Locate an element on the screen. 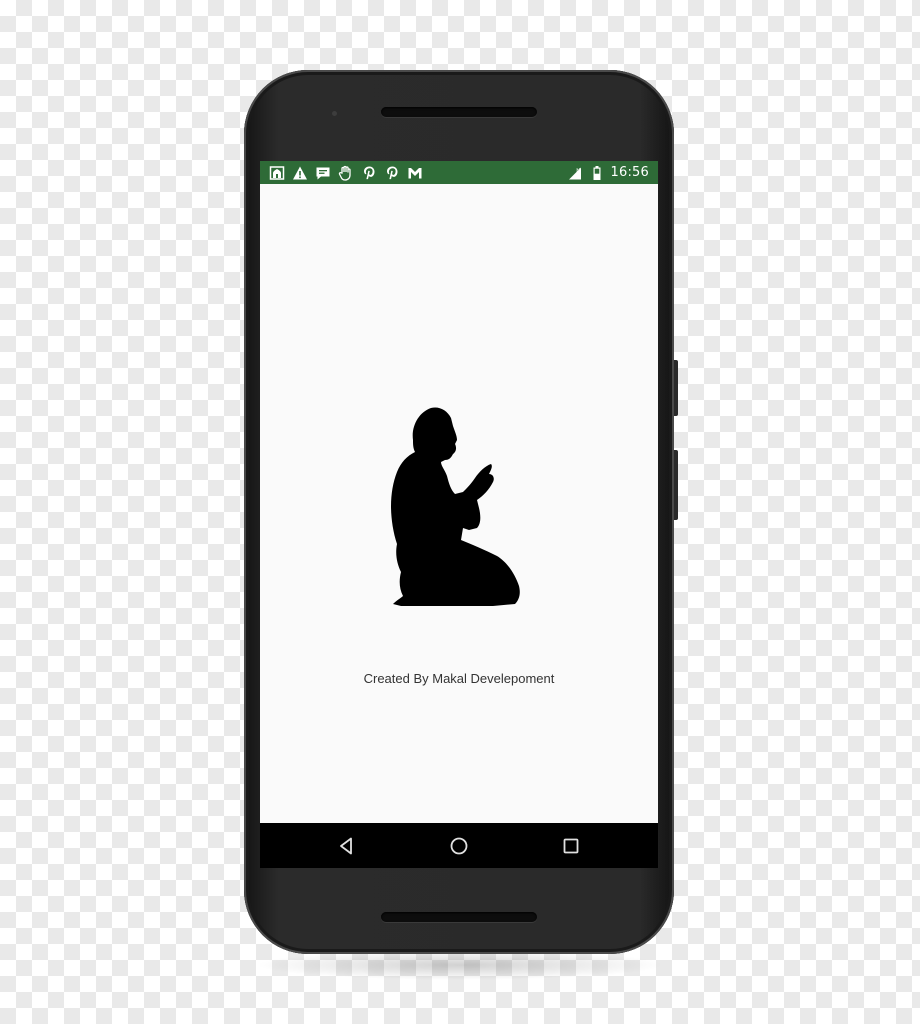 The width and height of the screenshot is (920, 1024). navigation-bar is located at coordinates (459, 845).